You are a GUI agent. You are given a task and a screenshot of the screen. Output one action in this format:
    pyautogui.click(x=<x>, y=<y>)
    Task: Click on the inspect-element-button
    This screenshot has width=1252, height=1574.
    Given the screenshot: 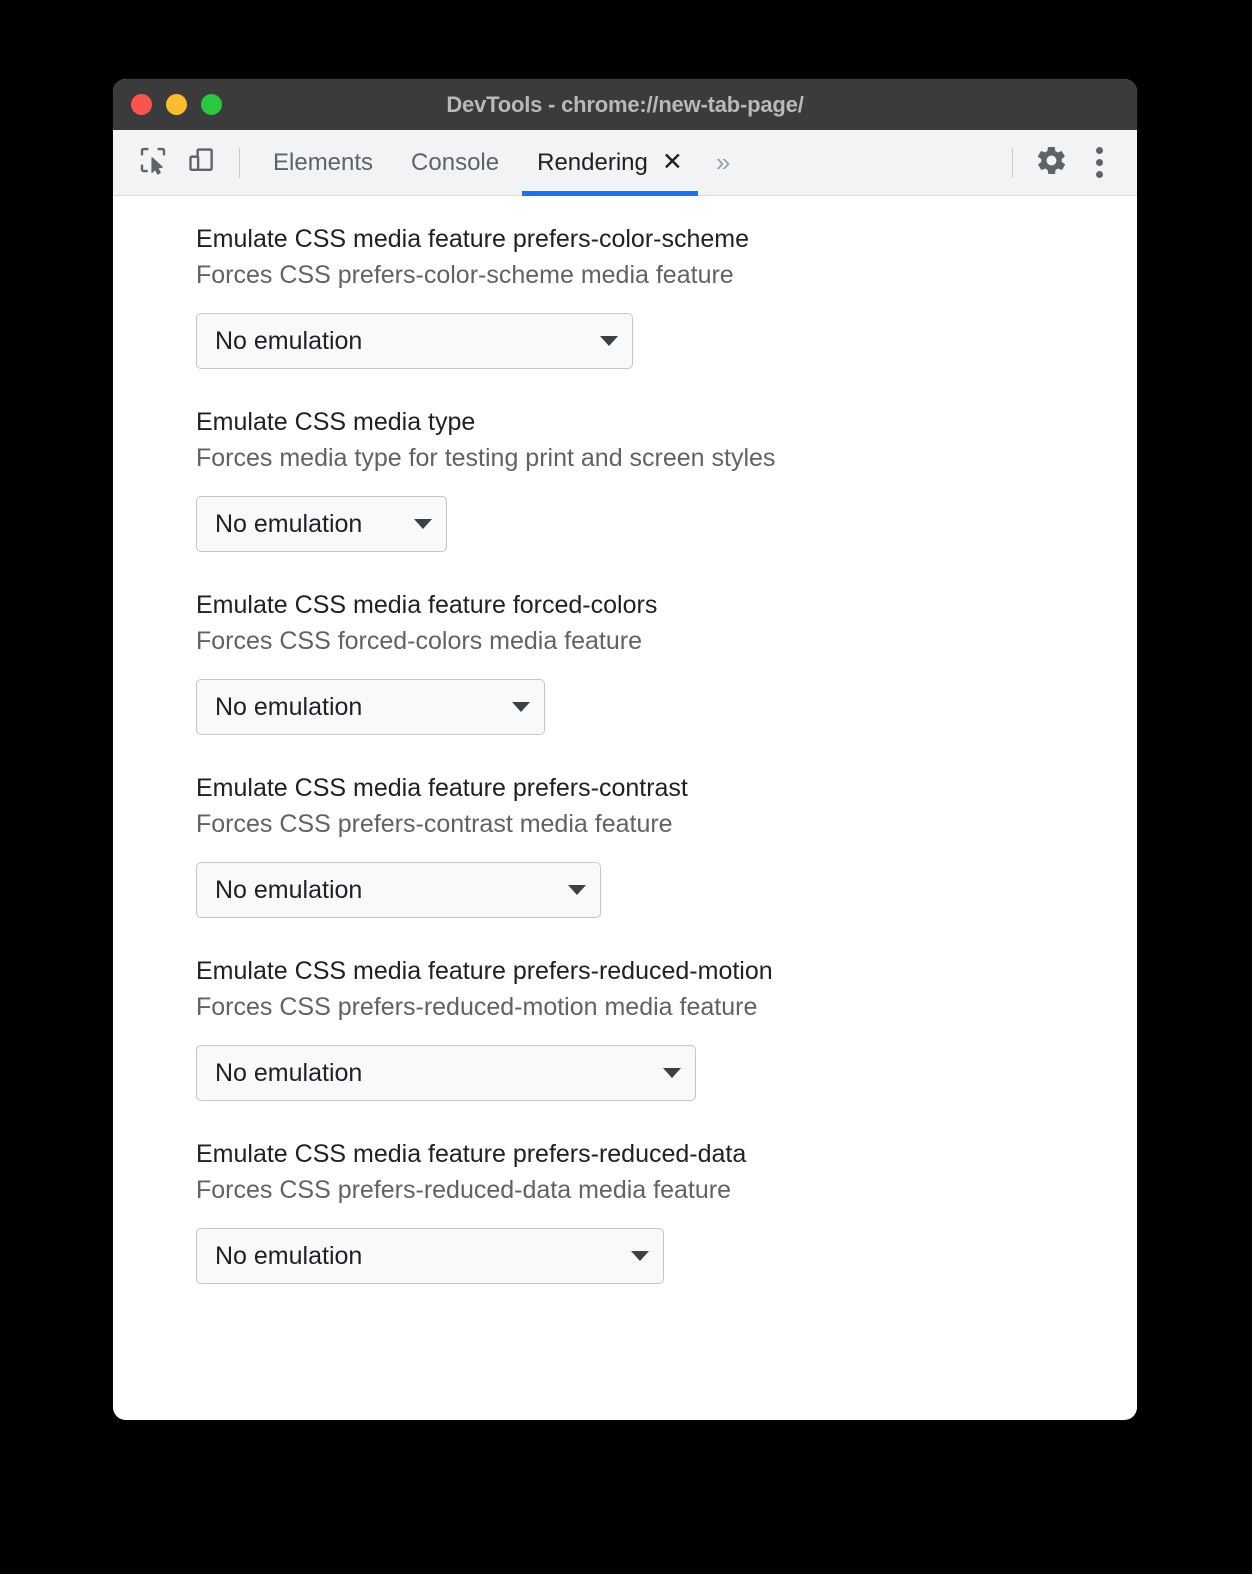 What is the action you would take?
    pyautogui.click(x=153, y=163)
    